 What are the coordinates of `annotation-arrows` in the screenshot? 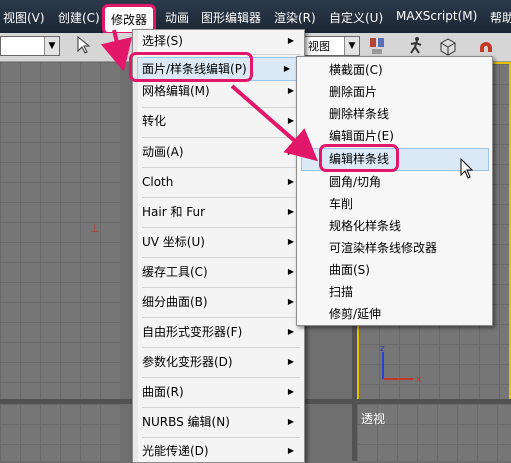 It's located at (209, 95).